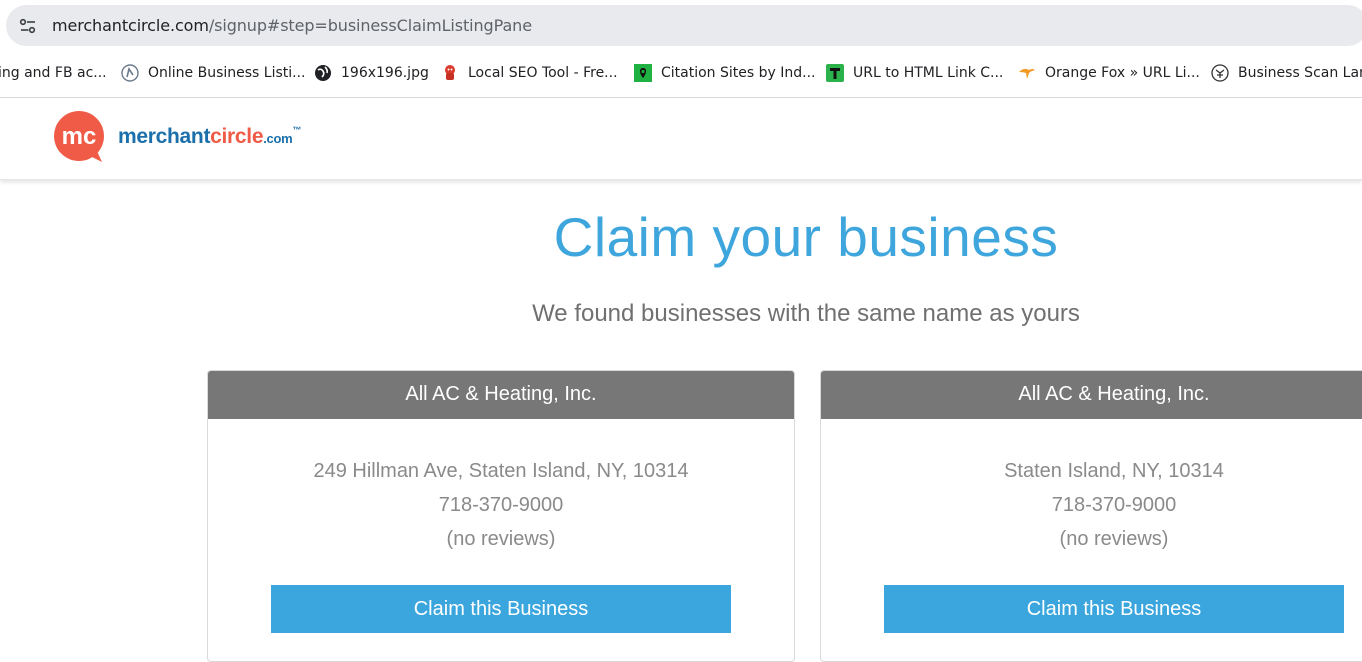 Image resolution: width=1362 pixels, height=662 pixels. I want to click on business-address: Staten Island, NY, 10314, so click(1114, 471).